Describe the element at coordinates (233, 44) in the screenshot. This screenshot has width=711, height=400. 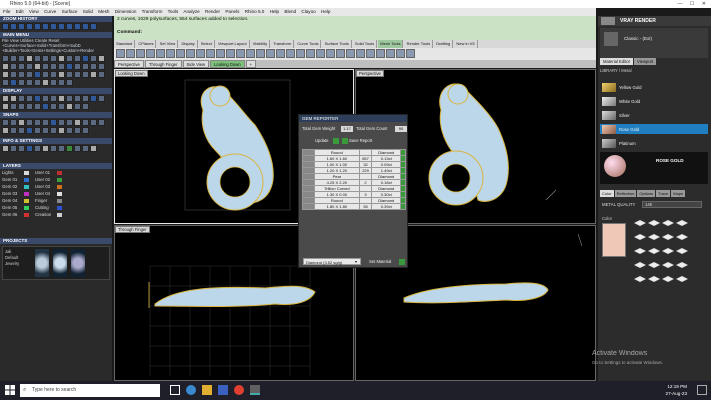
I see `tab-viewport-layout: Viewport Layout` at that location.